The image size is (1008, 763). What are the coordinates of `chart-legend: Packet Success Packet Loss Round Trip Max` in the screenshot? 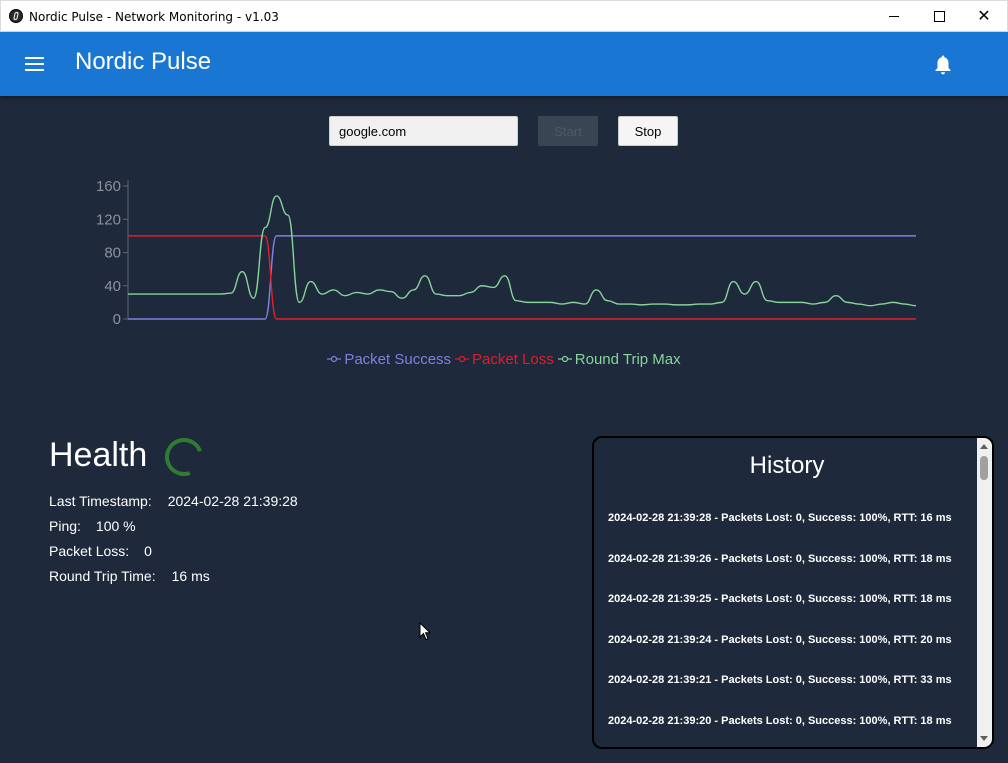 It's located at (504, 359).